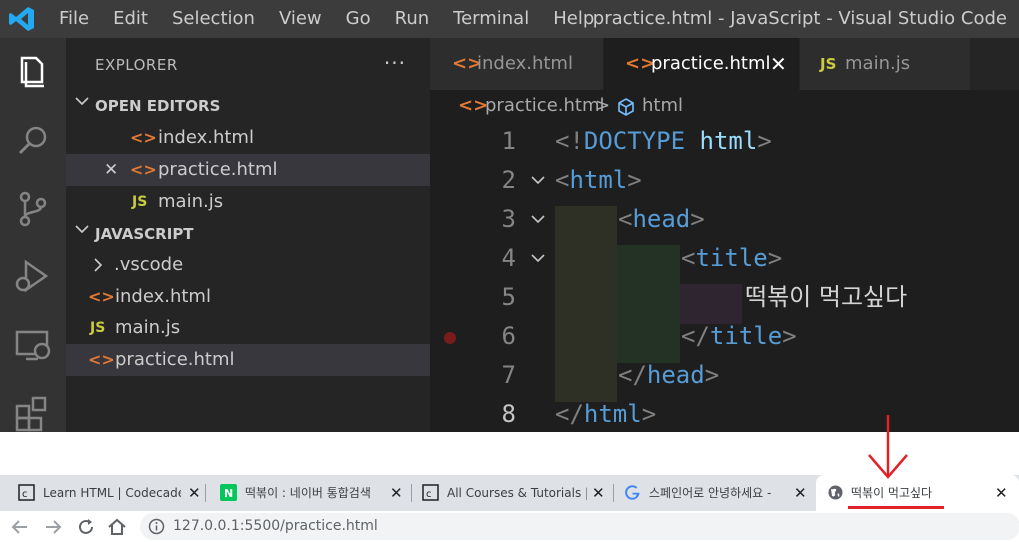  I want to click on open-editor-name: practice.html, so click(218, 169).